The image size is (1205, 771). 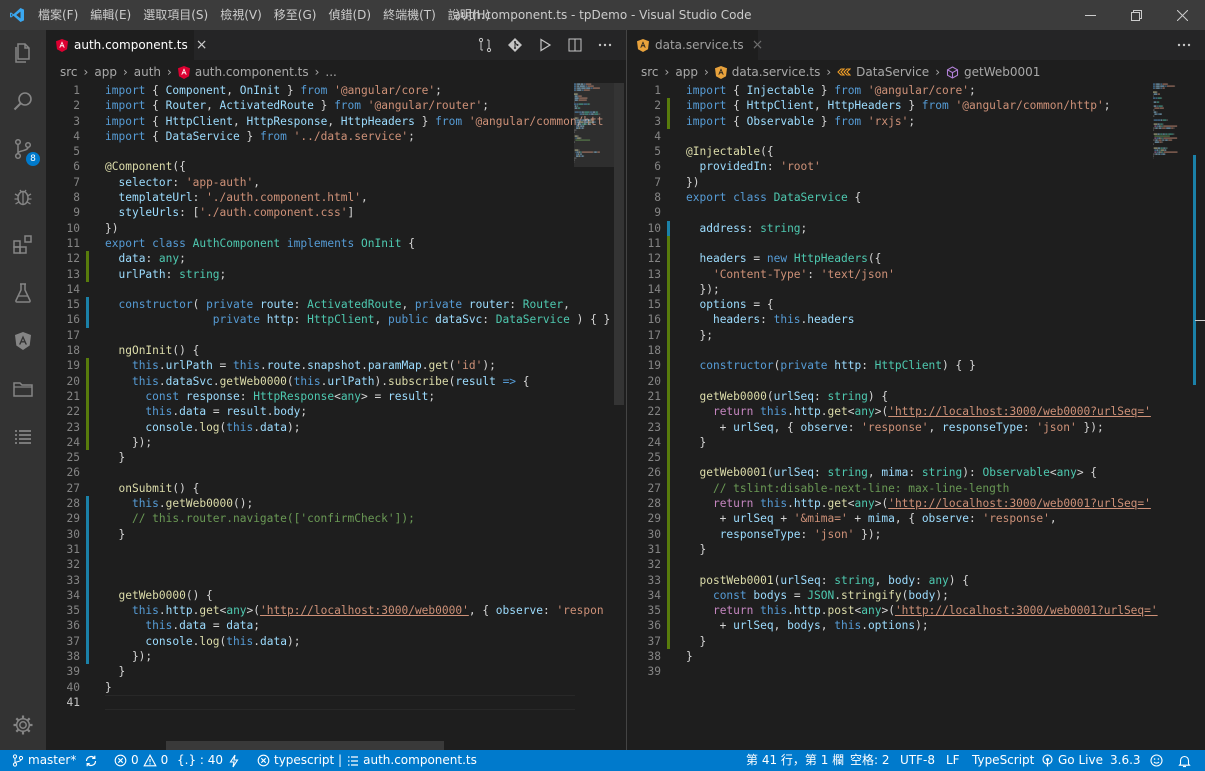 I want to click on menu-terminal: 終端機(T), so click(x=409, y=15).